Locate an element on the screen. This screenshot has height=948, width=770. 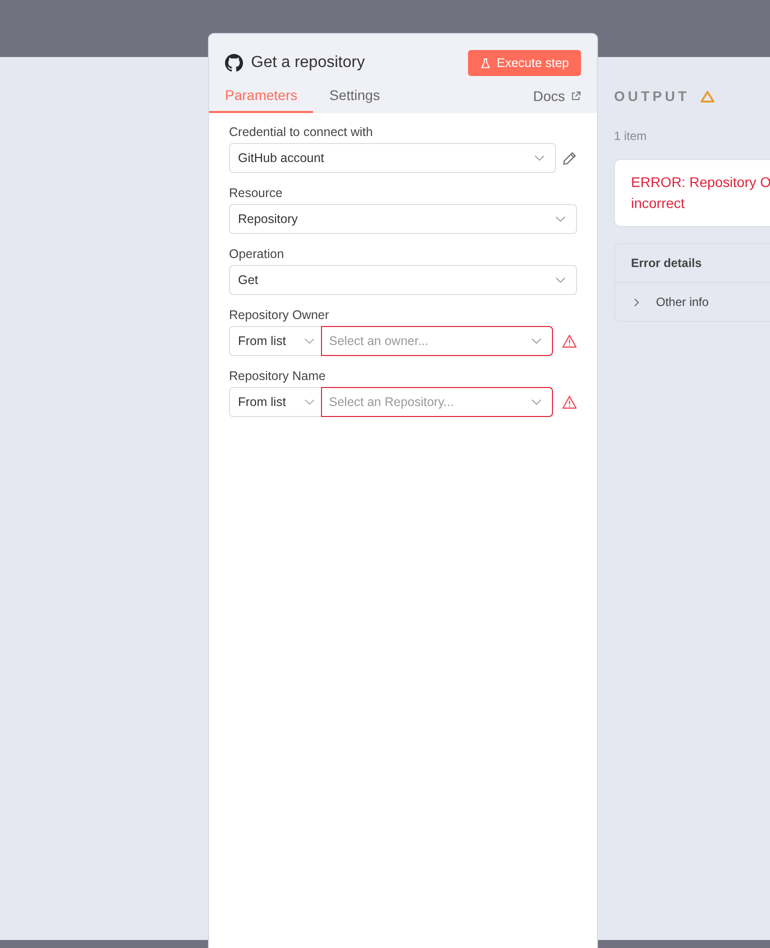
field-label: Repository Owner is located at coordinates (279, 315).